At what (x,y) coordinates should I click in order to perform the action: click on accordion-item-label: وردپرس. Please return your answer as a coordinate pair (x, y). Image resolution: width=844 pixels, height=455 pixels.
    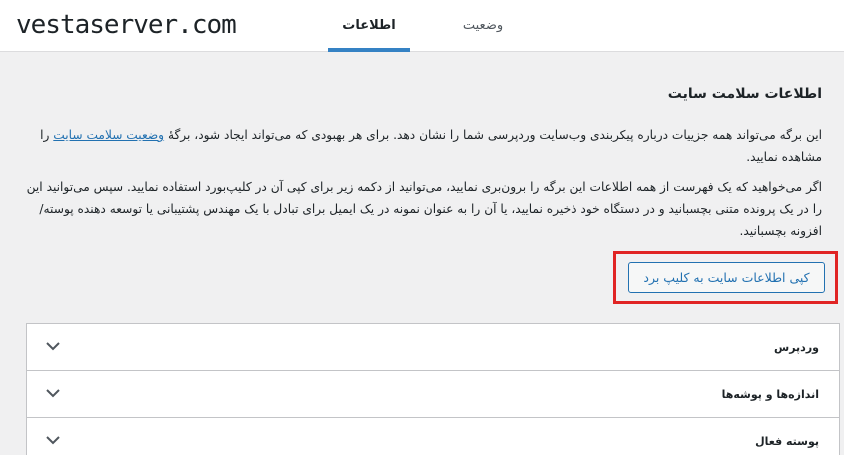
    Looking at the image, I should click on (796, 347).